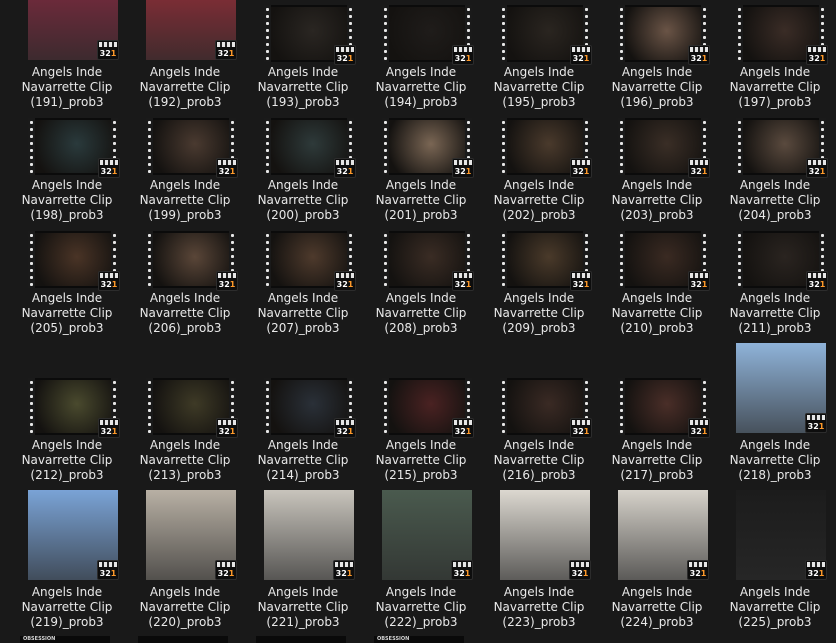 The height and width of the screenshot is (643, 836). Describe the element at coordinates (421, 328) in the screenshot. I see `file-name-line: (208)_prob3` at that location.